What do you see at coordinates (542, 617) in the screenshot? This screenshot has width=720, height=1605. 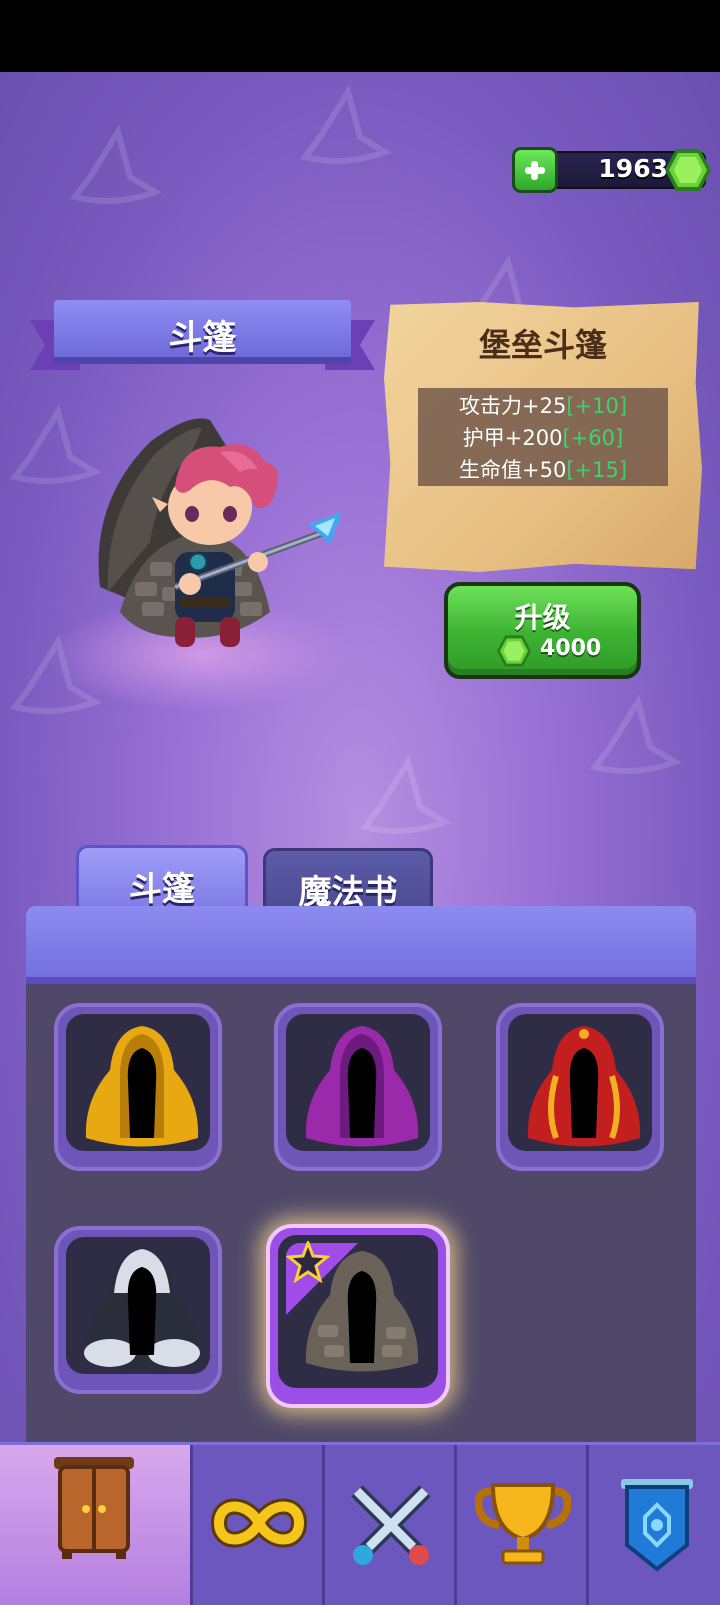 I see `upgrade-label: 升级` at bounding box center [542, 617].